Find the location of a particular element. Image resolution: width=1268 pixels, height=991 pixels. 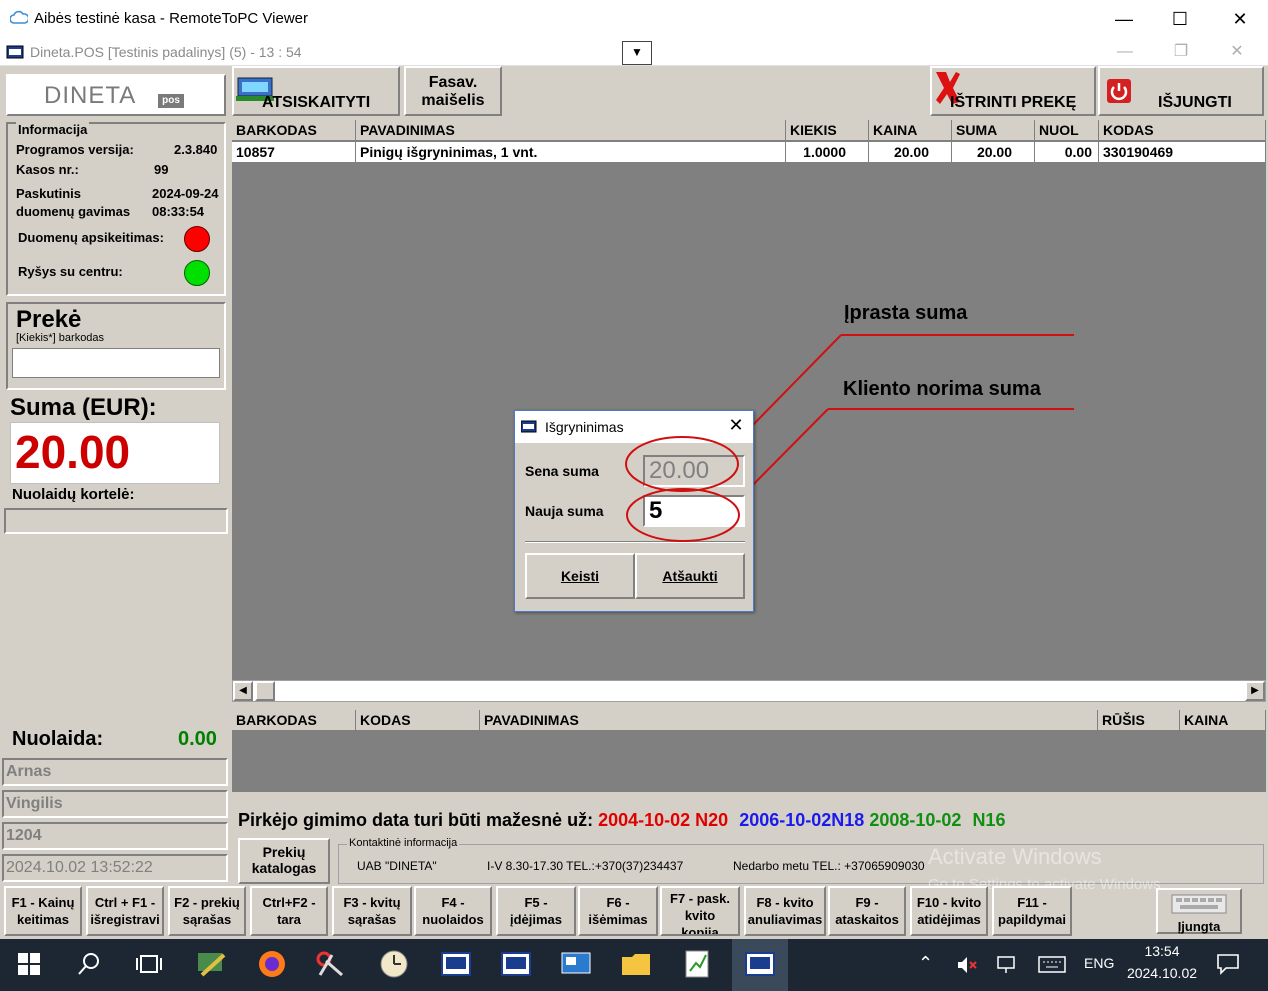

window-title: Aibės testinė kasa - RemoteToPC Viewer is located at coordinates (171, 18).